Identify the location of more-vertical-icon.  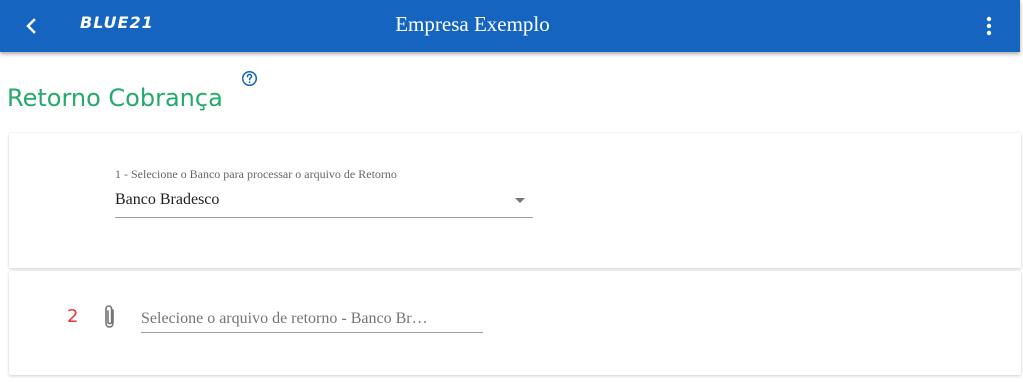
(989, 26).